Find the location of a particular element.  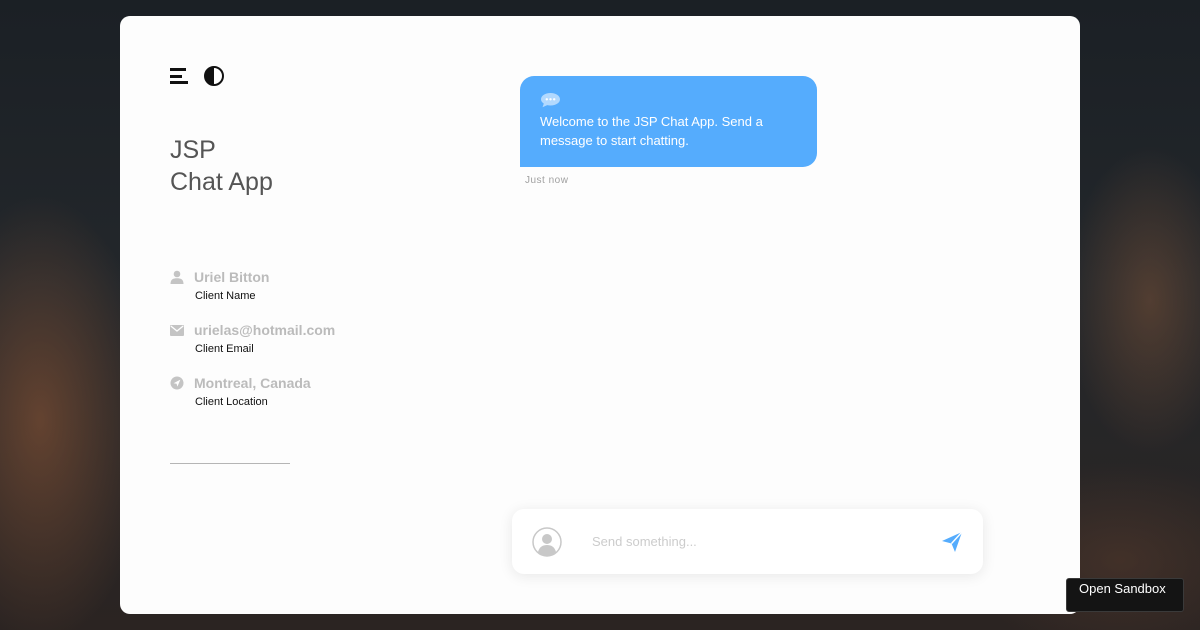

send-icon is located at coordinates (952, 542).